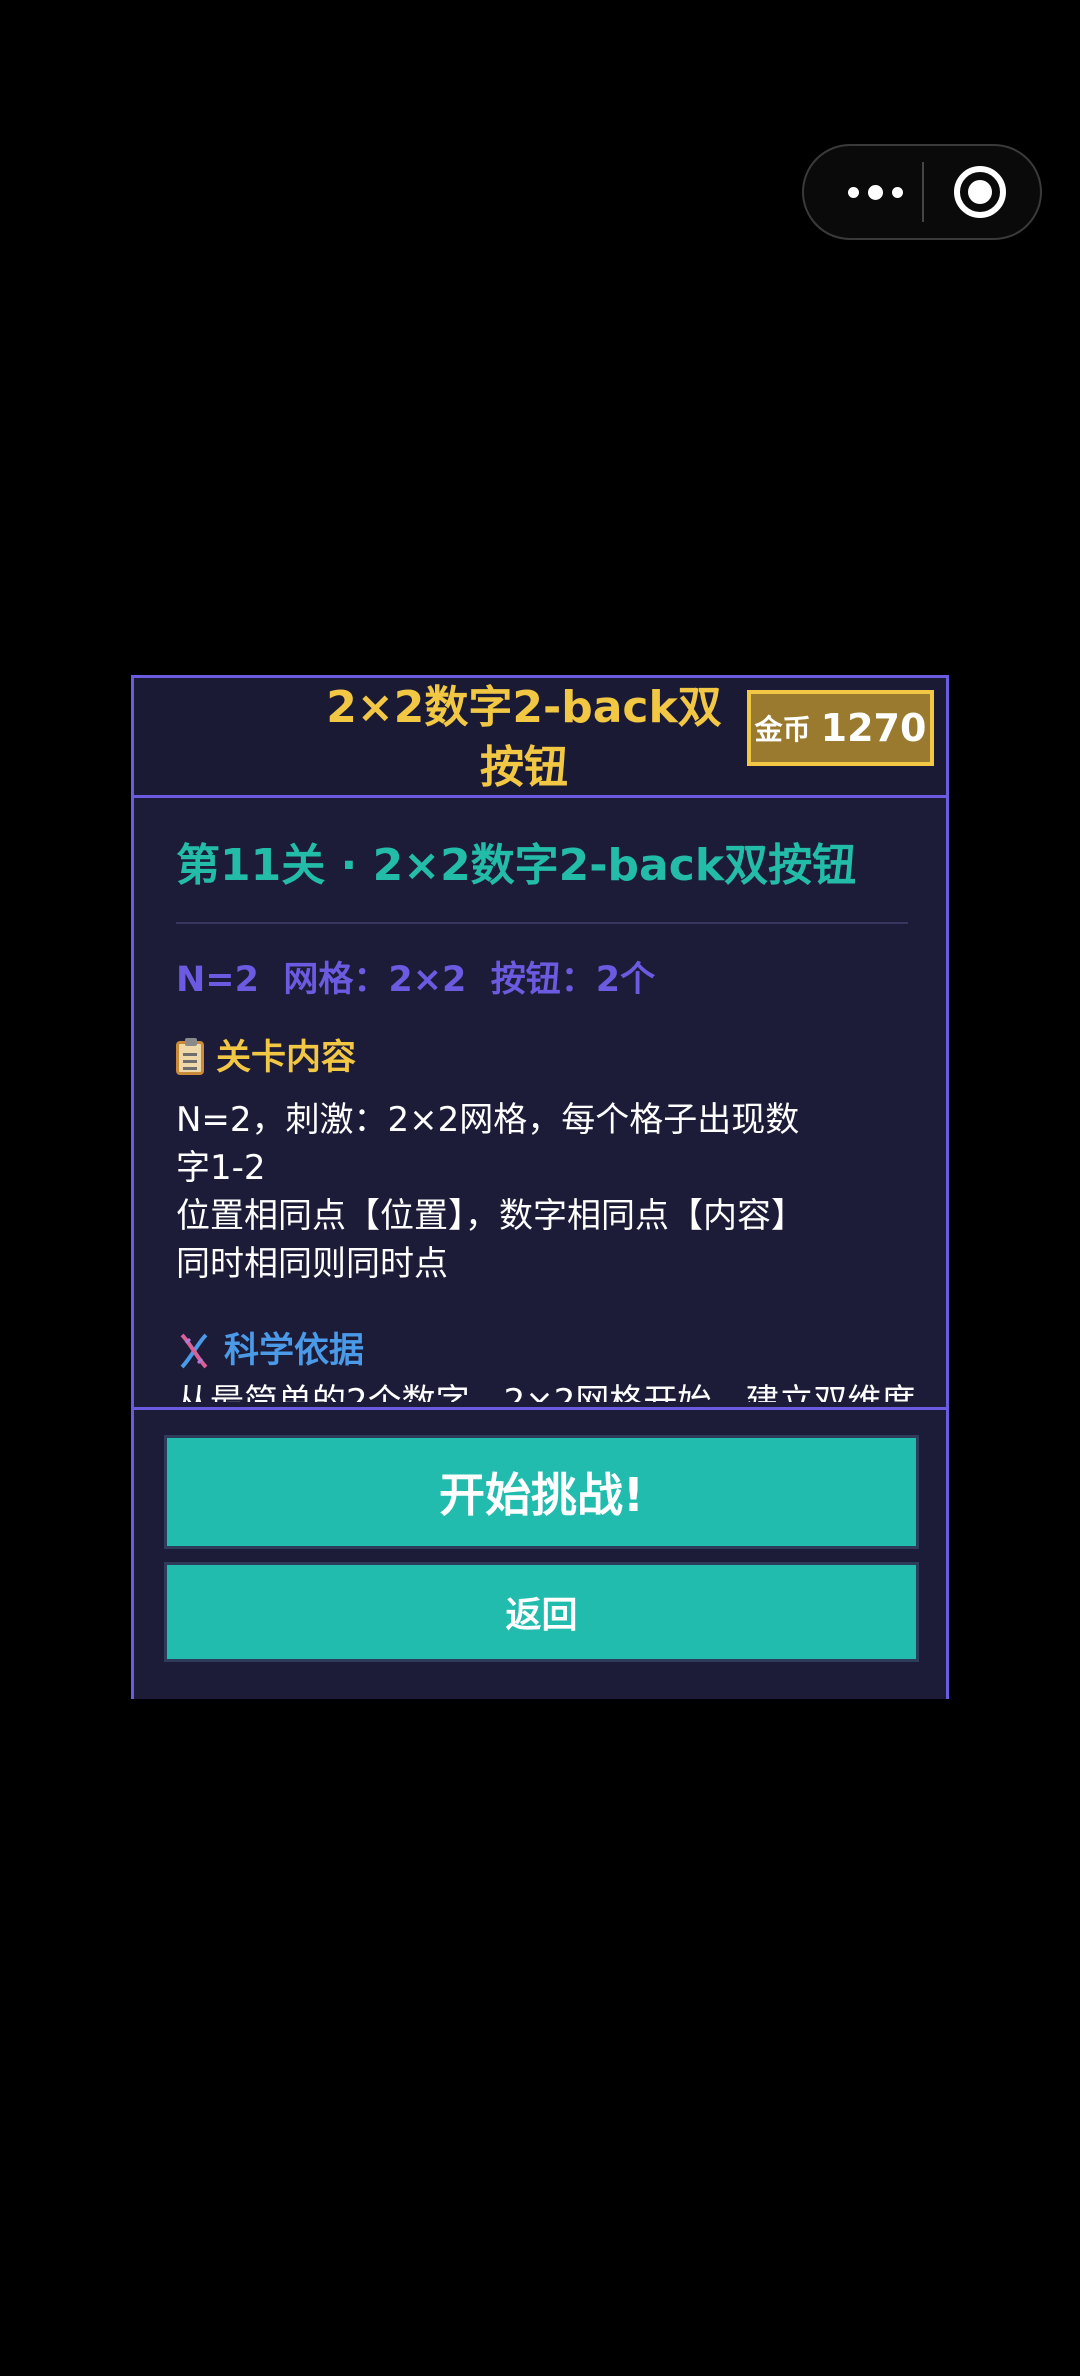 This screenshot has height=2376, width=1080. What do you see at coordinates (873, 728) in the screenshot?
I see `coin-value: 1270` at bounding box center [873, 728].